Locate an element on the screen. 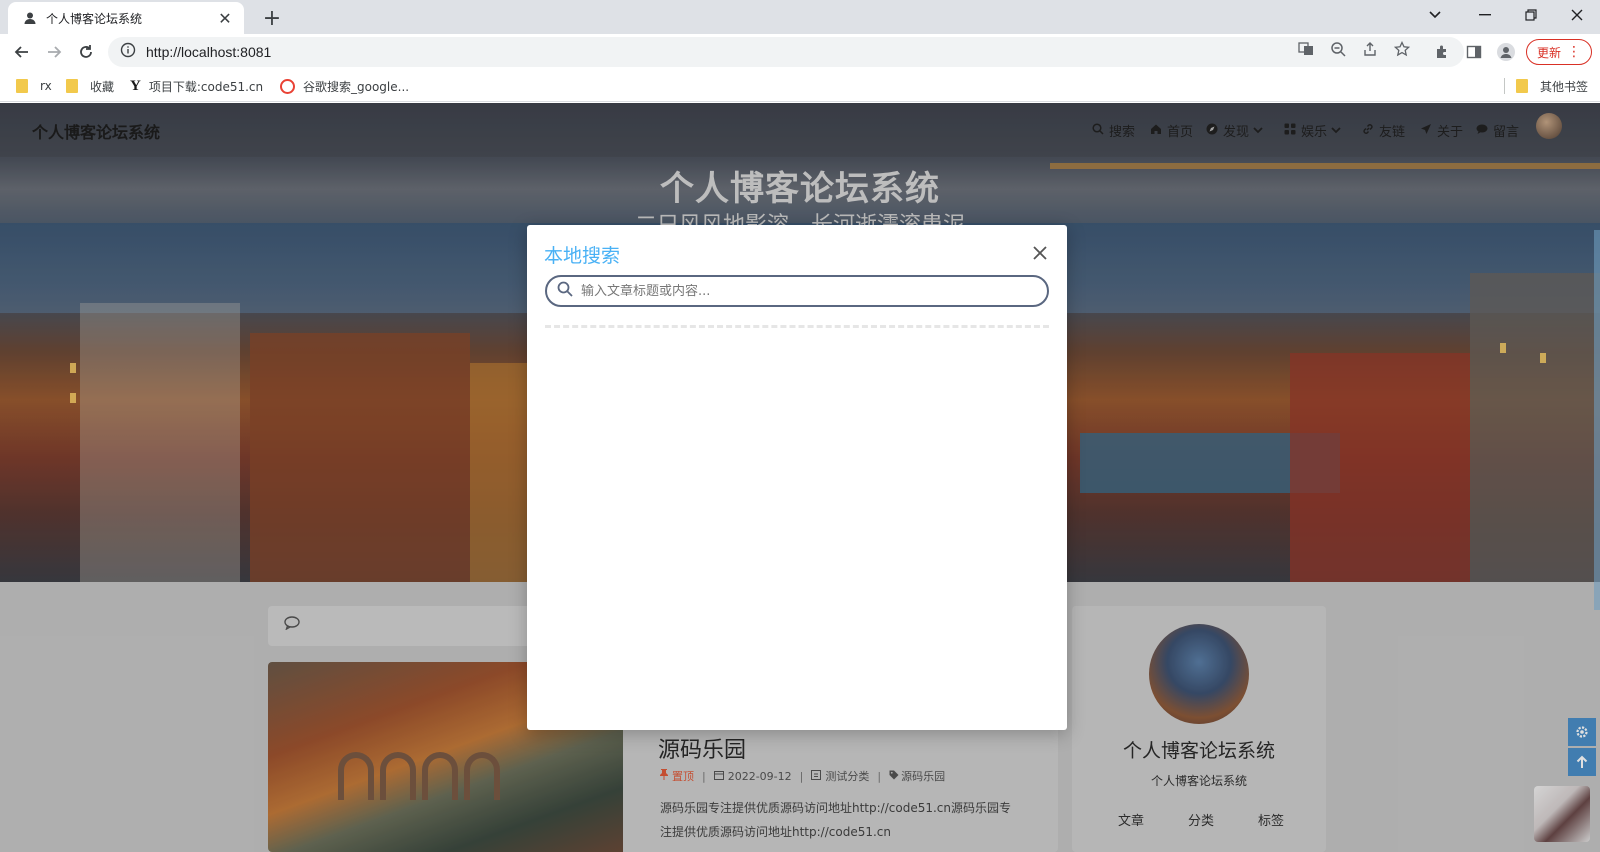 The height and width of the screenshot is (852, 1600). browser-toolbar: http://localhost:8081 更新 ⋮ is located at coordinates (800, 52).